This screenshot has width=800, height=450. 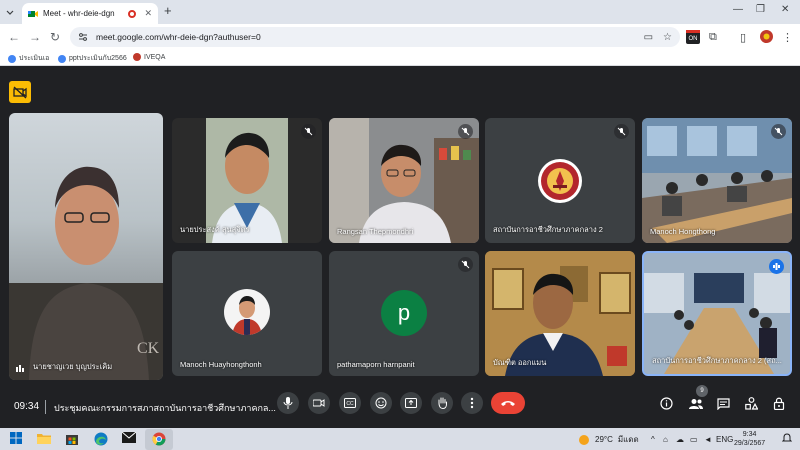 I want to click on participant-video, so click(x=404, y=180).